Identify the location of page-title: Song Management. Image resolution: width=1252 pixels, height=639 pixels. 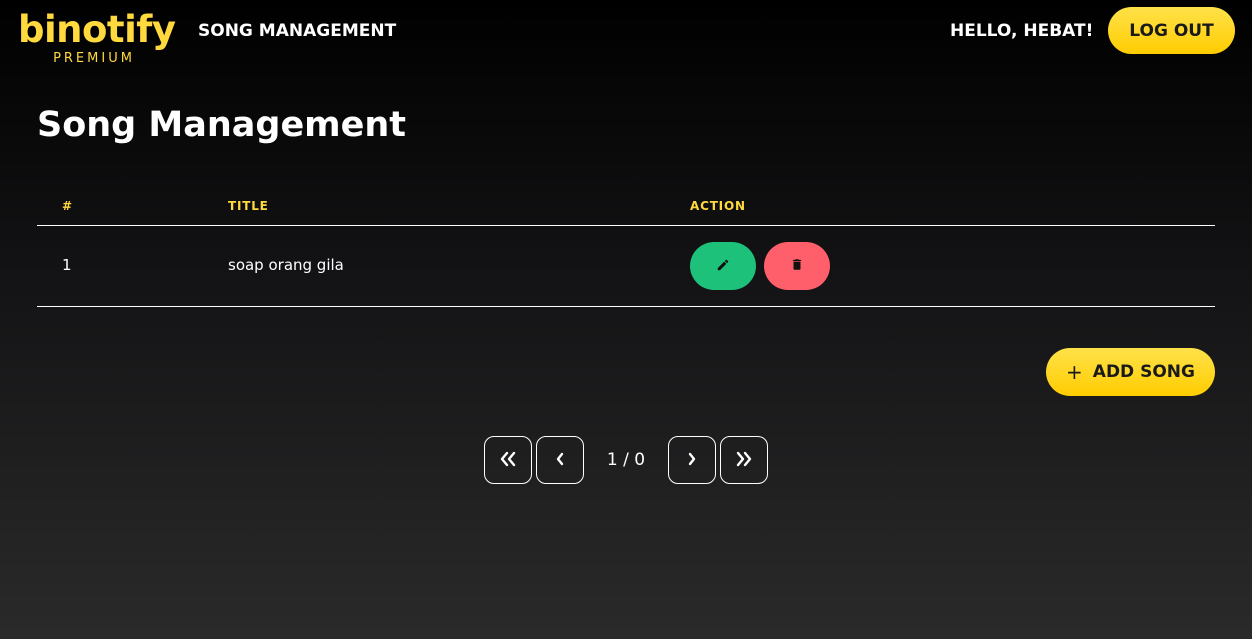
(222, 125).